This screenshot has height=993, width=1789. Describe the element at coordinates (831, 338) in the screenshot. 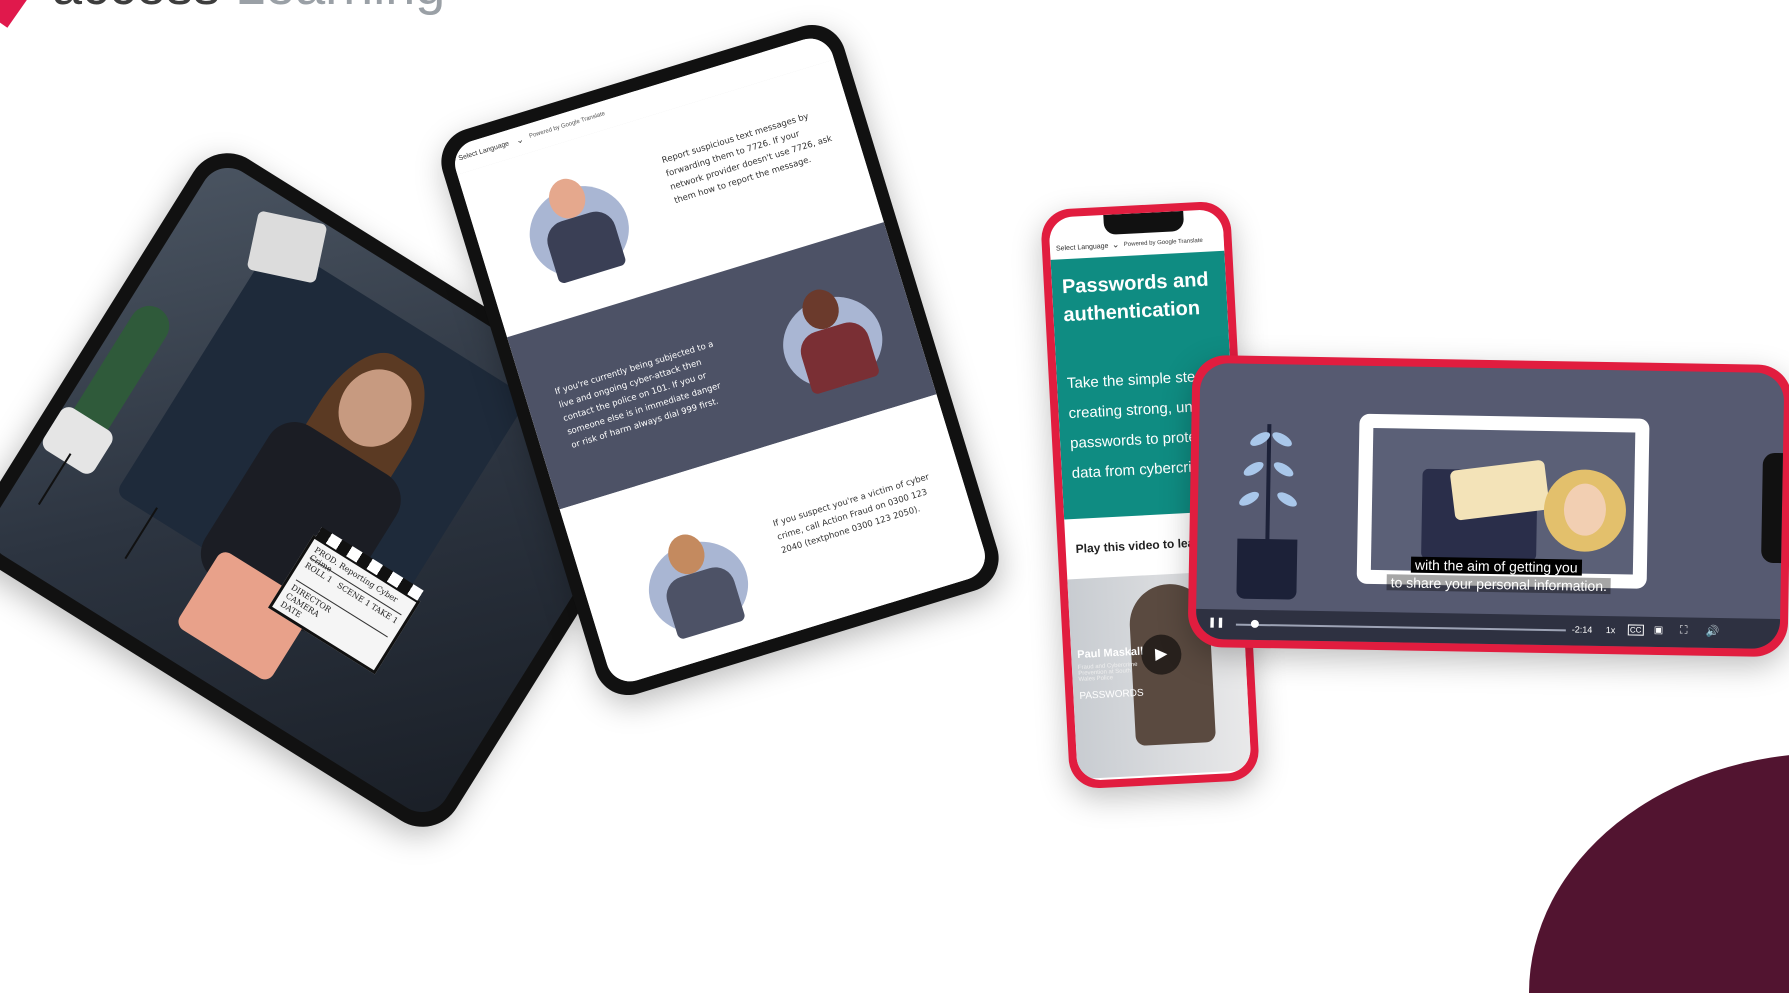

I see `stressed-person-illustration` at that location.